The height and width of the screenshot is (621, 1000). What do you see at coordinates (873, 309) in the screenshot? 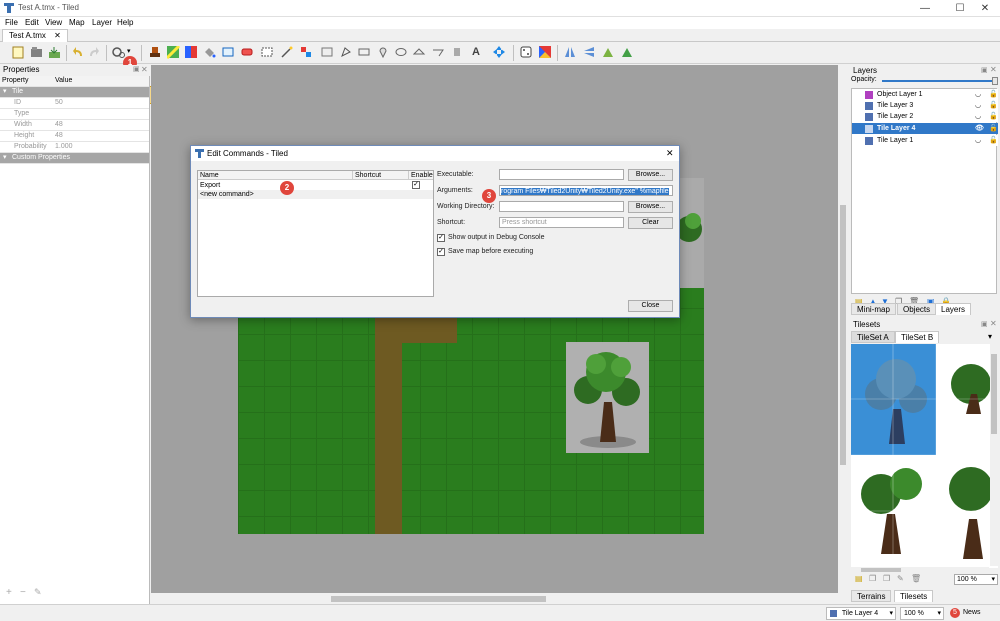
I see `tab-mini-map: Mini-map` at bounding box center [873, 309].